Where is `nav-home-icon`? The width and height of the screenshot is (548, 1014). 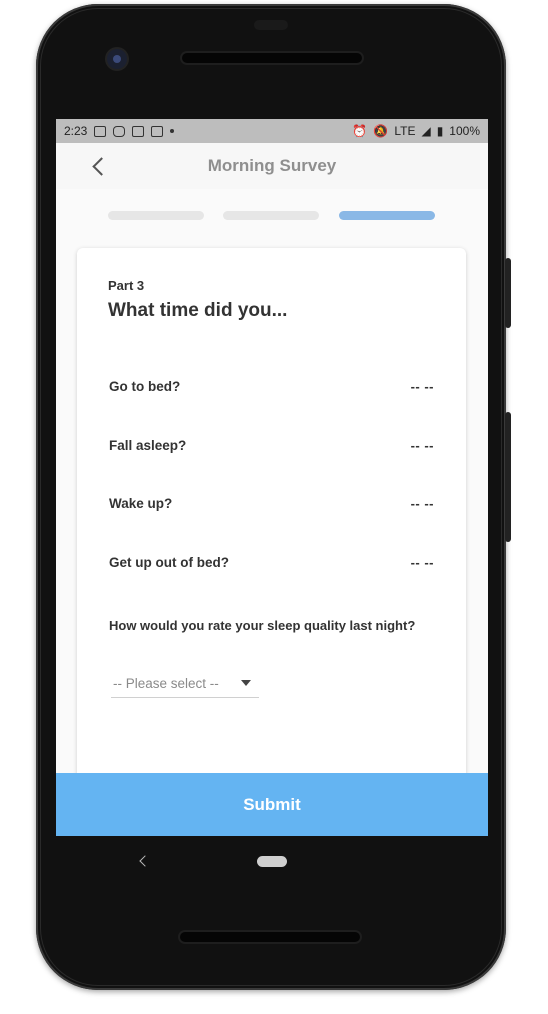 nav-home-icon is located at coordinates (272, 861).